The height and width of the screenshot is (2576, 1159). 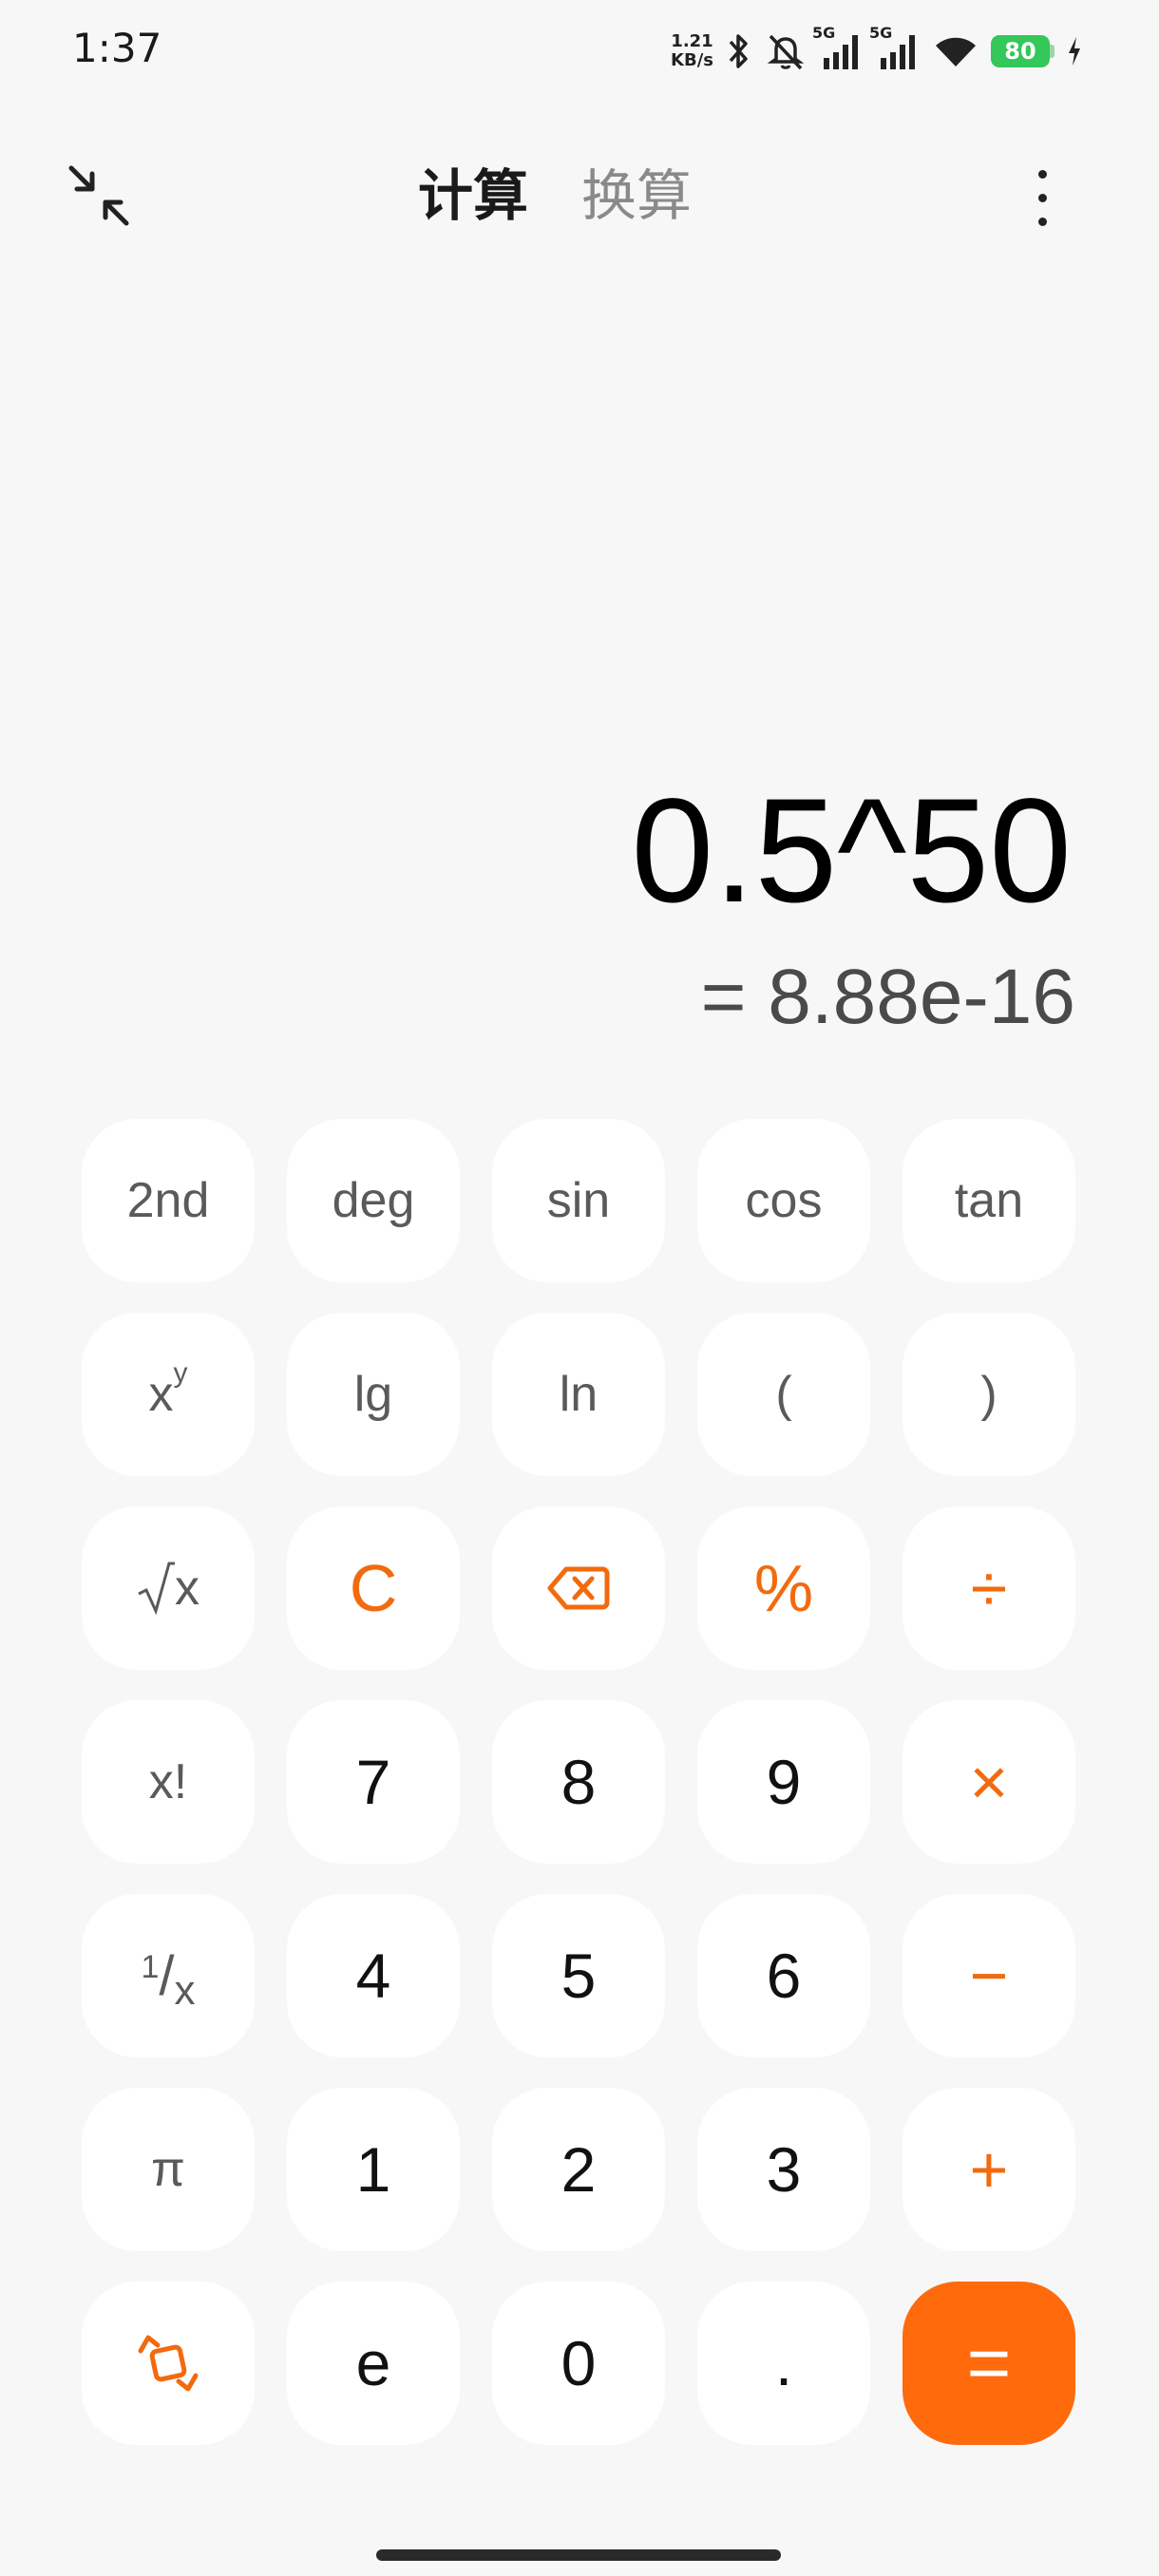 I want to click on key-4: 4, so click(x=373, y=1975).